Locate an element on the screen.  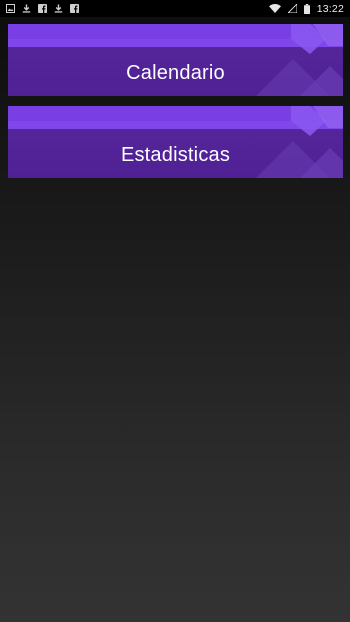
wifi-icon is located at coordinates (274, 8).